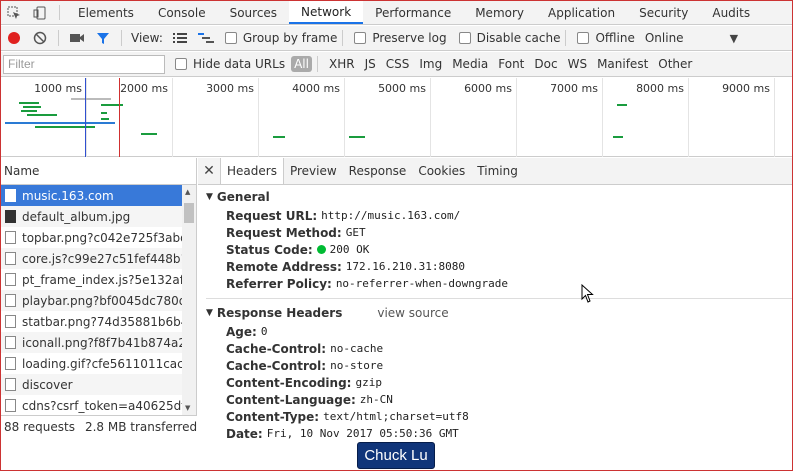  Describe the element at coordinates (14, 12) in the screenshot. I see `inspect-element-icon` at that location.